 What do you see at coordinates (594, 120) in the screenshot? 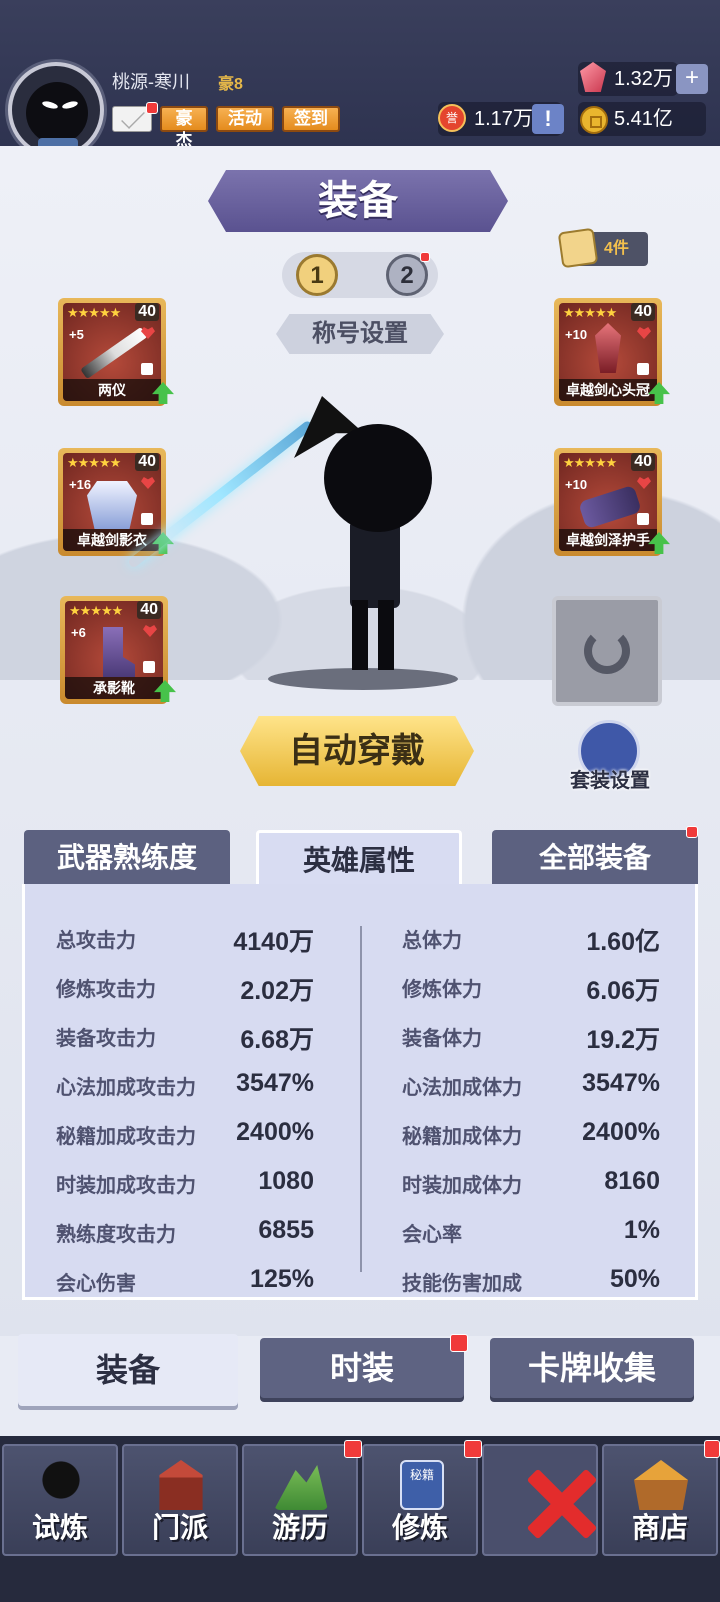
I see `coin-icon` at bounding box center [594, 120].